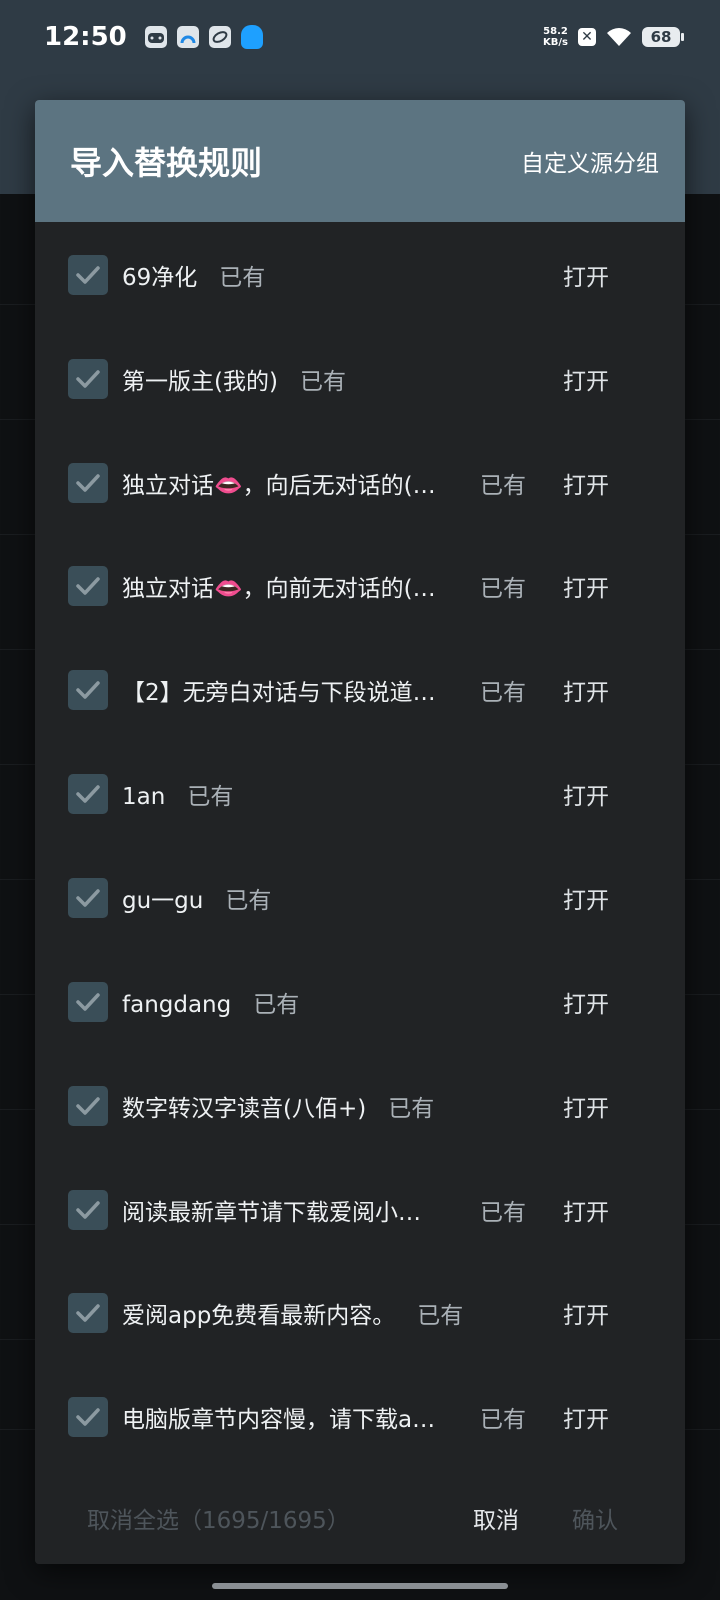  What do you see at coordinates (155, 37) in the screenshot?
I see `game-controller-icon` at bounding box center [155, 37].